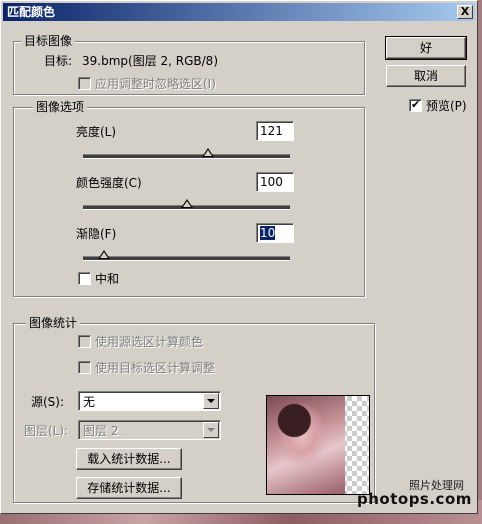 Image resolution: width=482 pixels, height=524 pixels. I want to click on luminance-slider-track, so click(186, 156).